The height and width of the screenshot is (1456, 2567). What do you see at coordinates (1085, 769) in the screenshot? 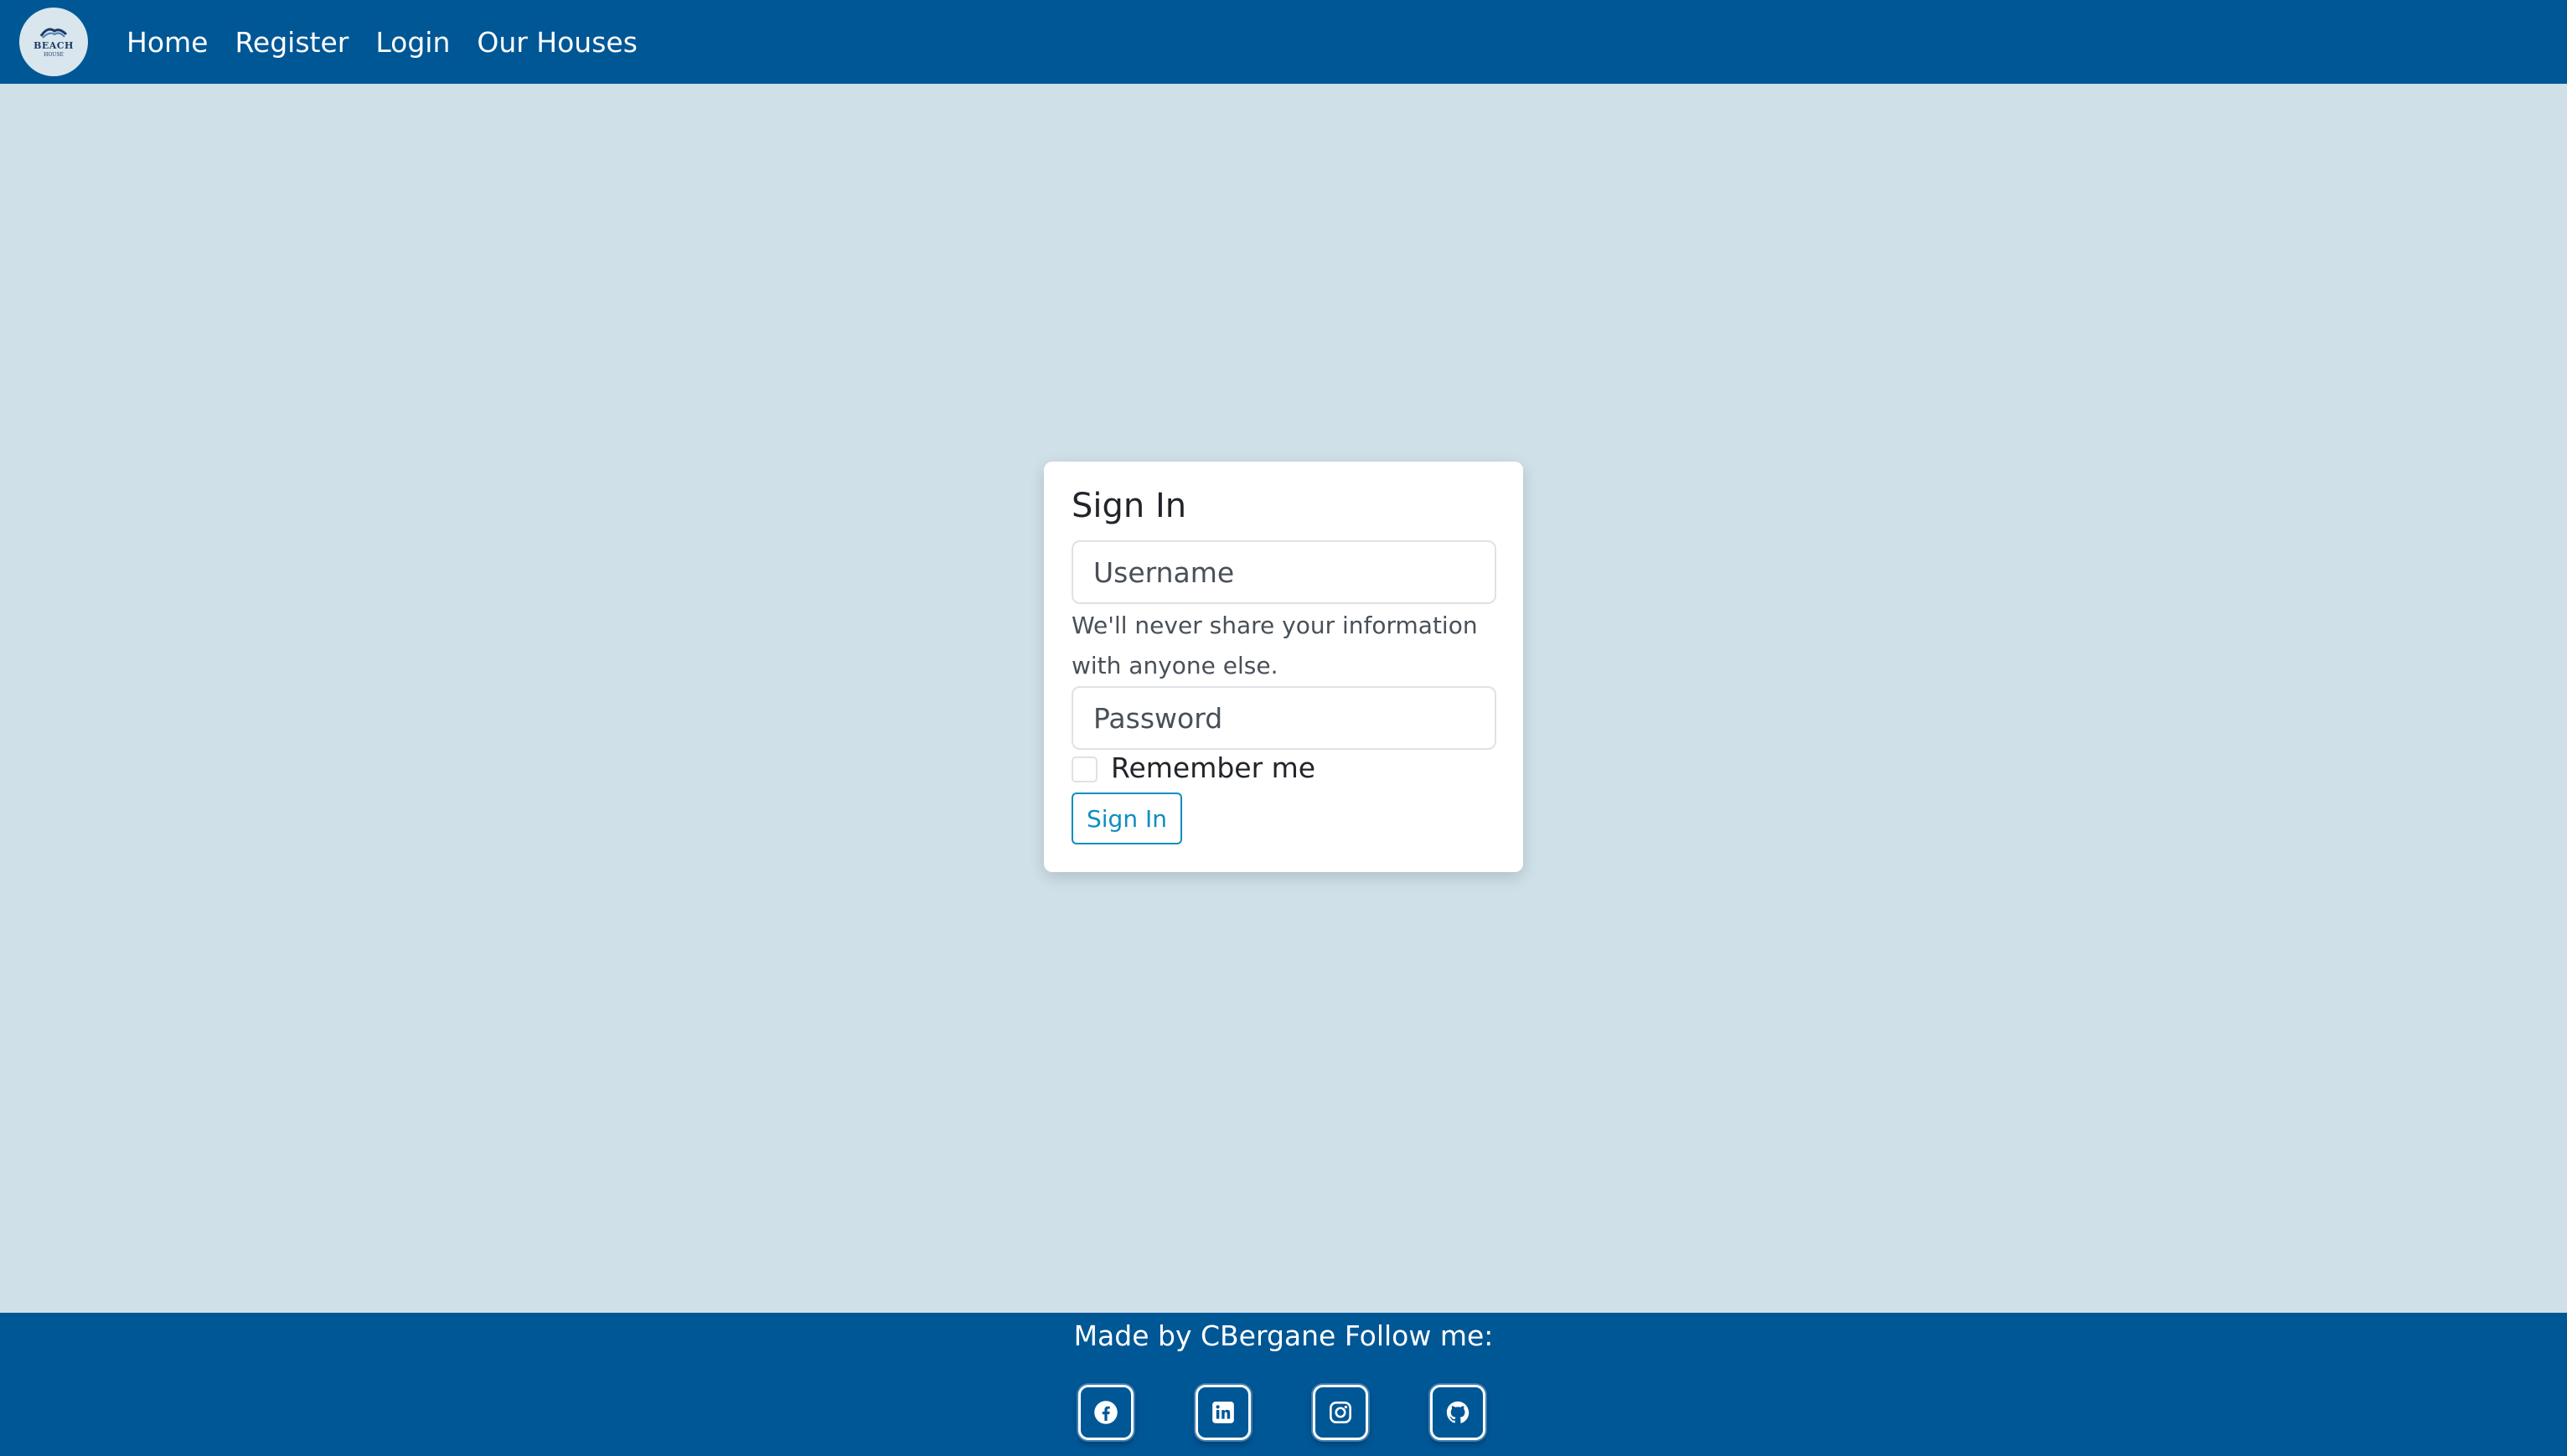
I see `remember-me-checkbox` at bounding box center [1085, 769].